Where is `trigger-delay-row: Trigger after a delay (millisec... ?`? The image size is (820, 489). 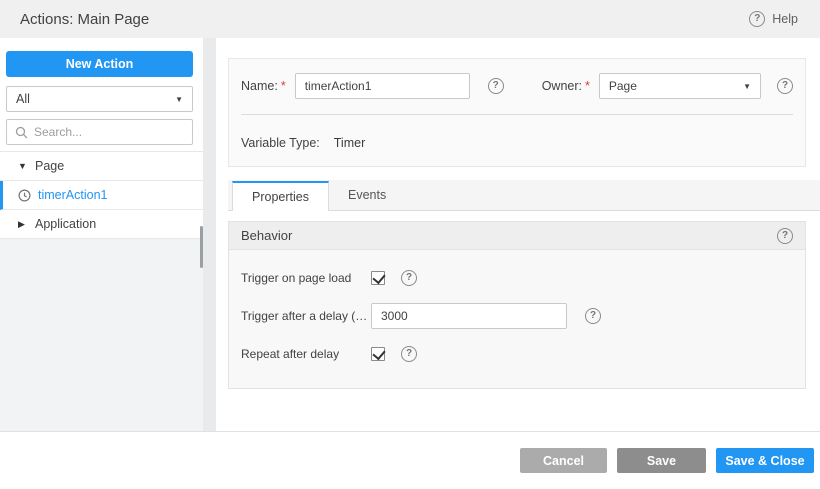 trigger-delay-row: Trigger after a delay (millisec... ? is located at coordinates (517, 316).